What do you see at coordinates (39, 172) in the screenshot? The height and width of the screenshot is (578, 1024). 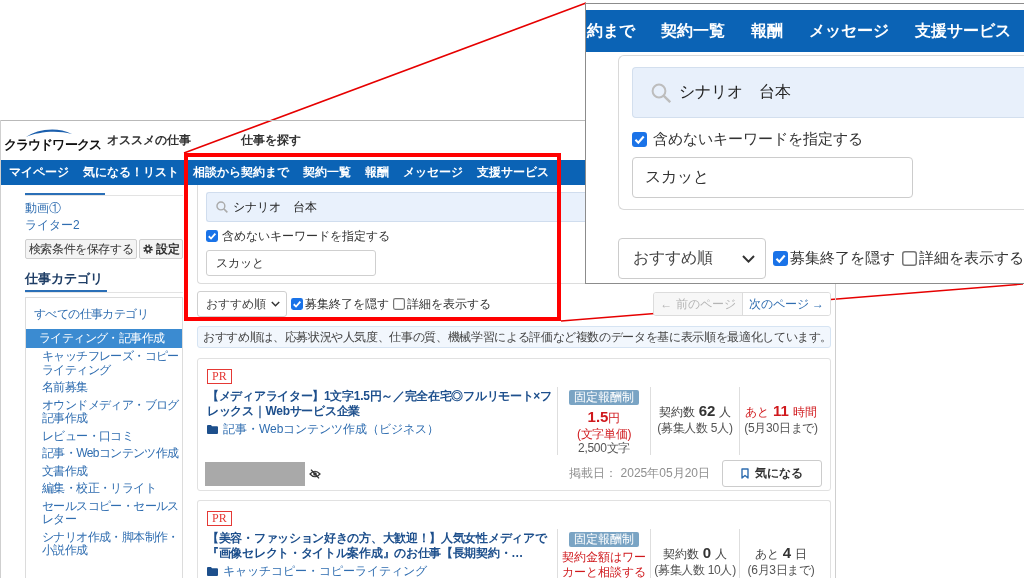 I see `nav-link: マイページ` at bounding box center [39, 172].